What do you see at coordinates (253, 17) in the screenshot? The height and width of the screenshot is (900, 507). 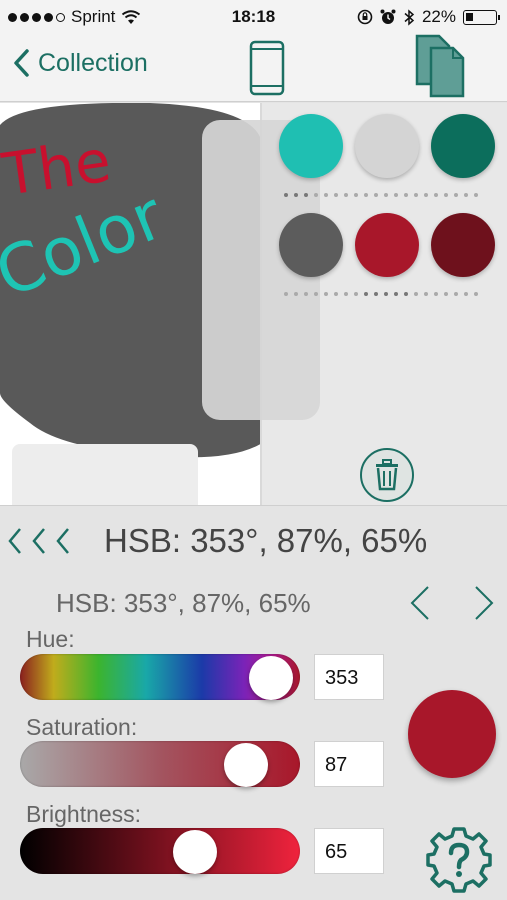 I see `status-bar: Sprint 18:18 22%` at bounding box center [253, 17].